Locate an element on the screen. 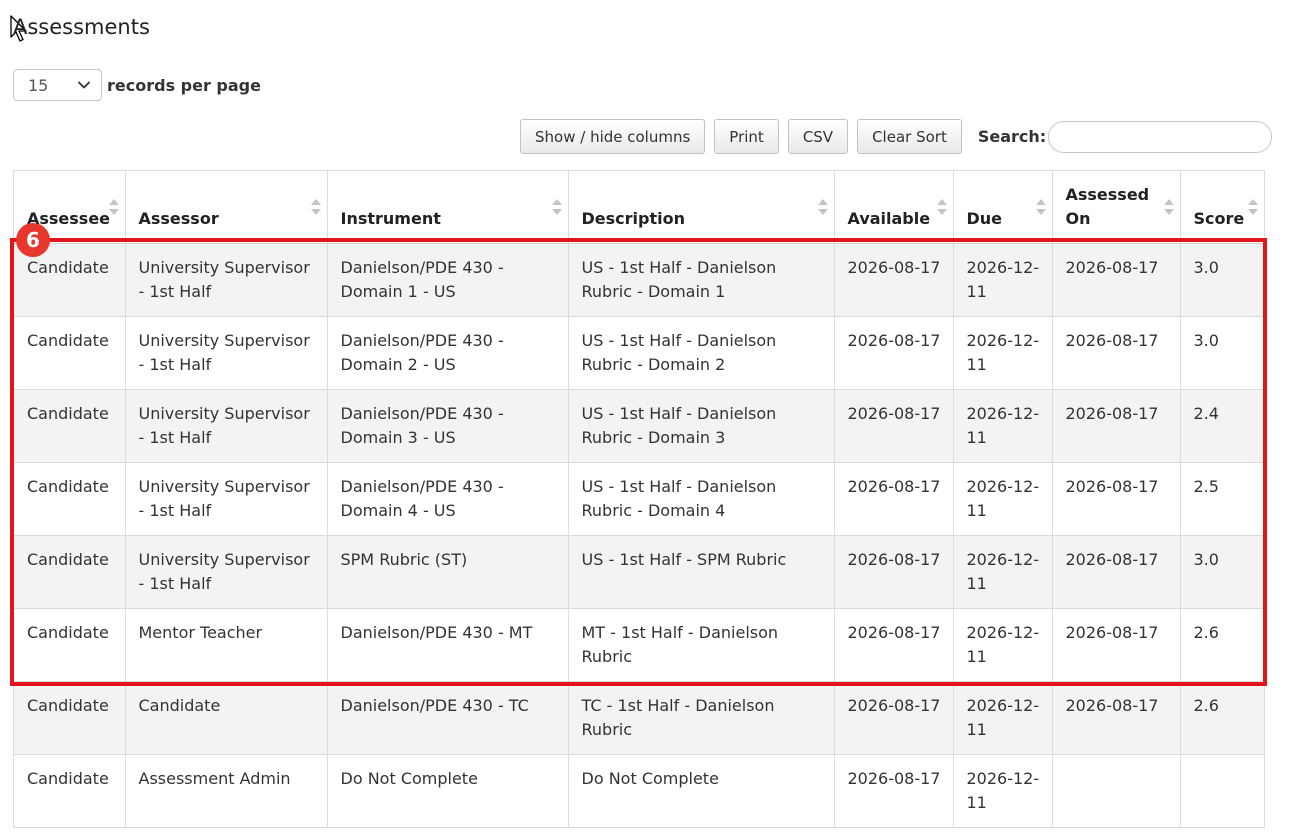  table-cell-assessor: Candidate is located at coordinates (226, 718).